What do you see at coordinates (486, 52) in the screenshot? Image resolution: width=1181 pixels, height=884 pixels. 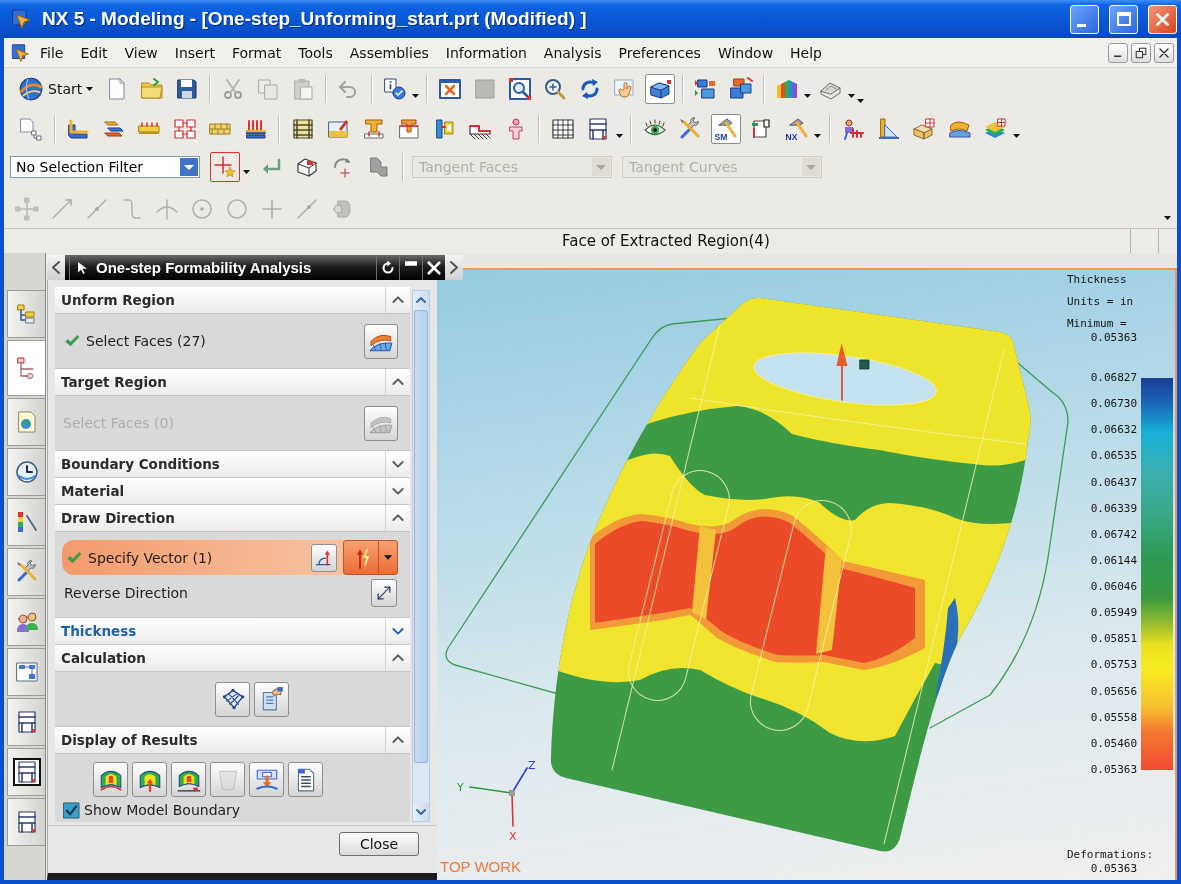 I see `menu-item: Information` at bounding box center [486, 52].